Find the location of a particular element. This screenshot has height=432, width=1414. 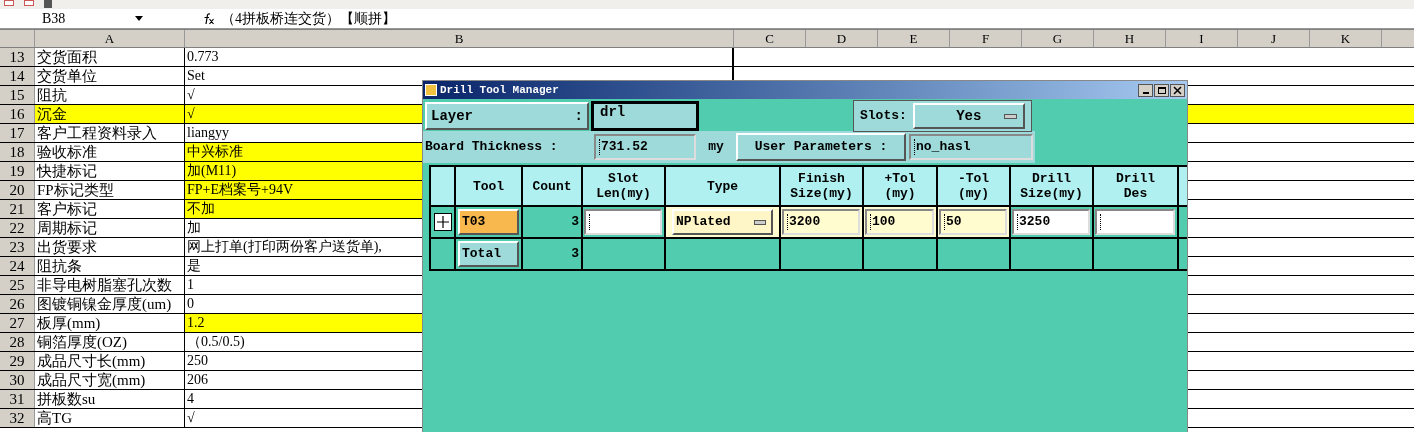

column-header: Finish Size(my) is located at coordinates (822, 186).